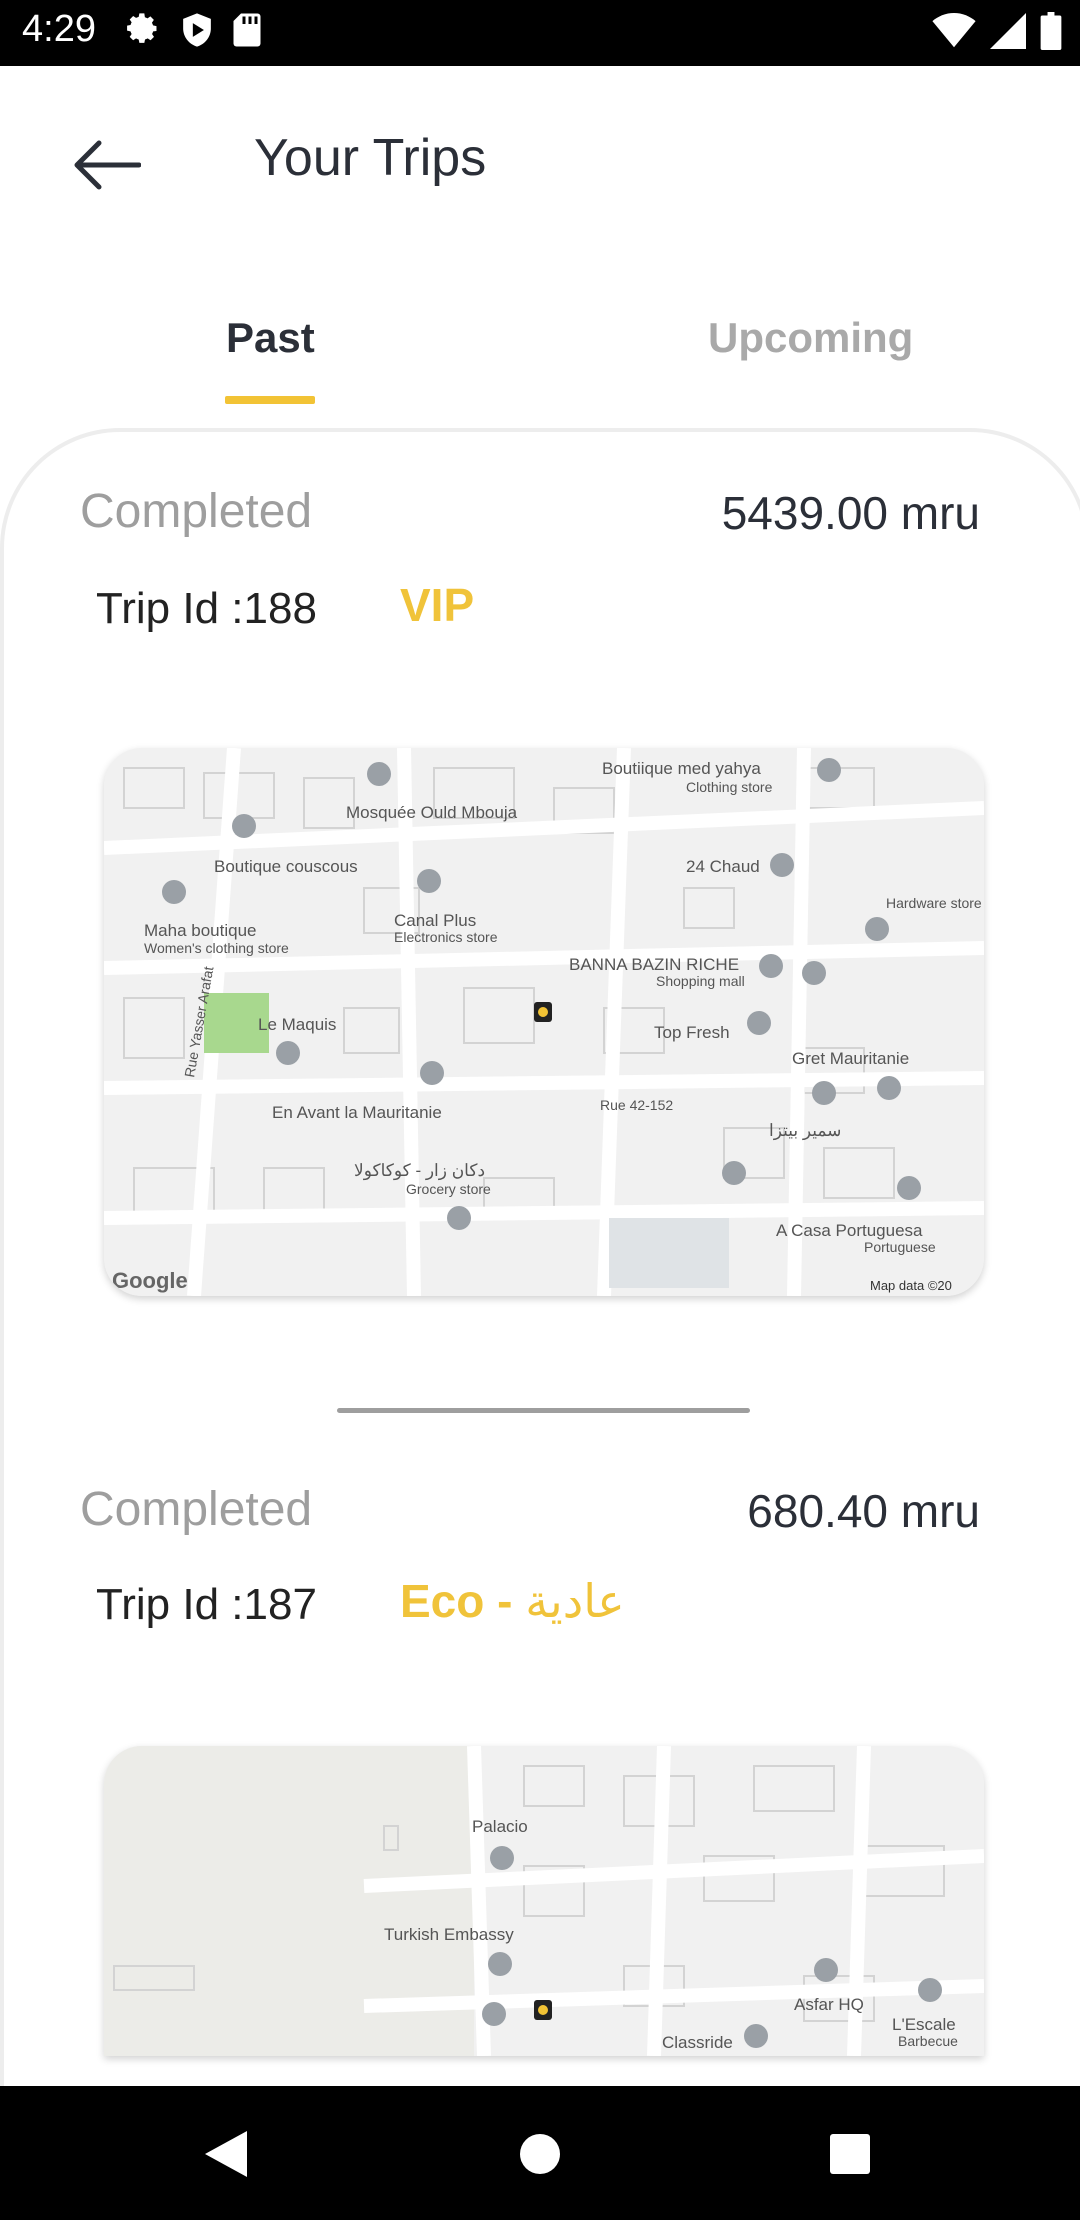  I want to click on status-bar: 4:29, so click(540, 33).